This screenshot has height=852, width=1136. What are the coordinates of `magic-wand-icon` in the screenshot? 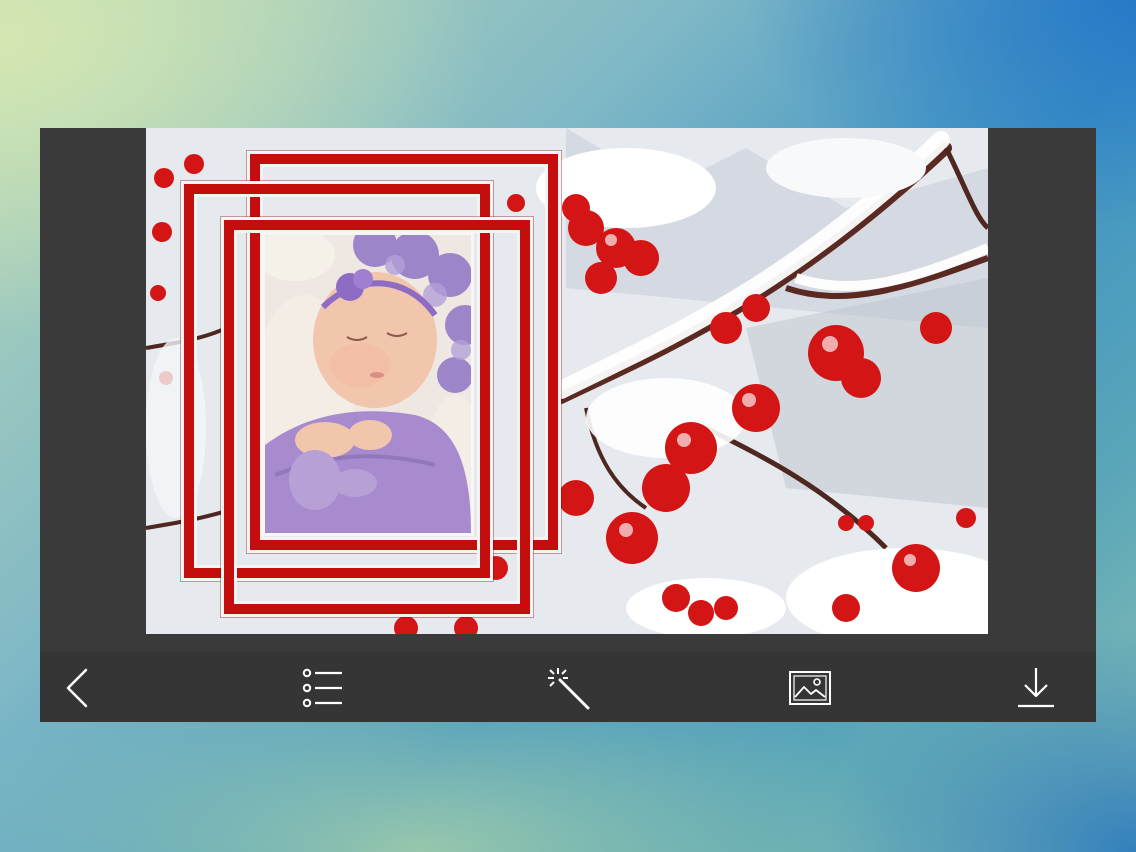 It's located at (569, 689).